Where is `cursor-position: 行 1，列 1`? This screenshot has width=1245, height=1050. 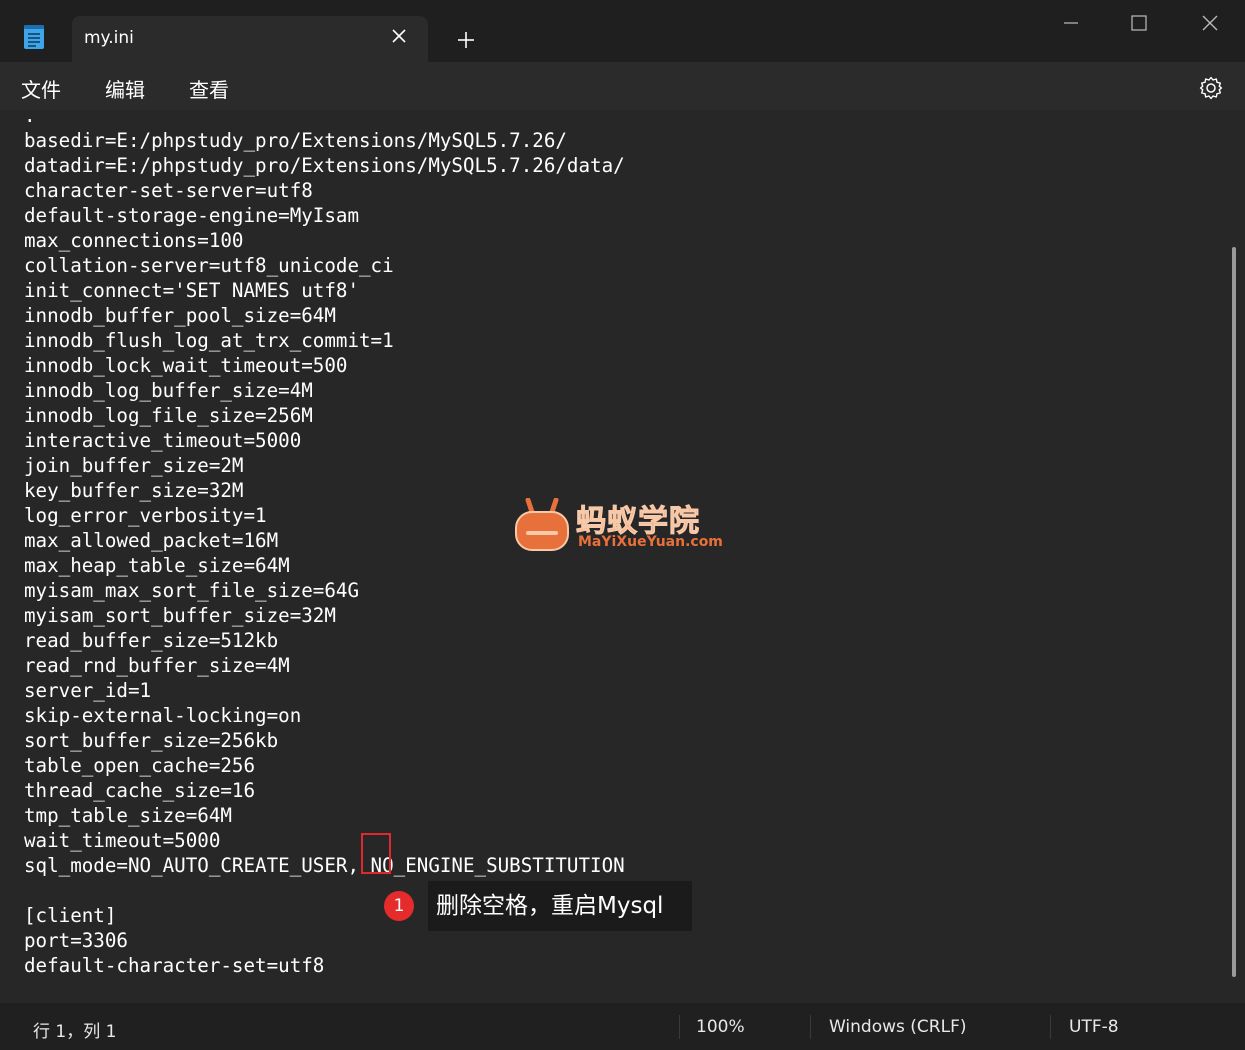 cursor-position: 行 1，列 1 is located at coordinates (75, 1032).